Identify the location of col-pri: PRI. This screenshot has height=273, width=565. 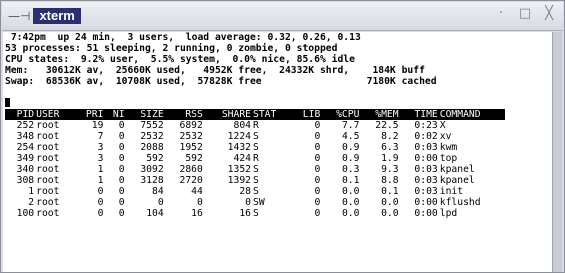
(94, 114).